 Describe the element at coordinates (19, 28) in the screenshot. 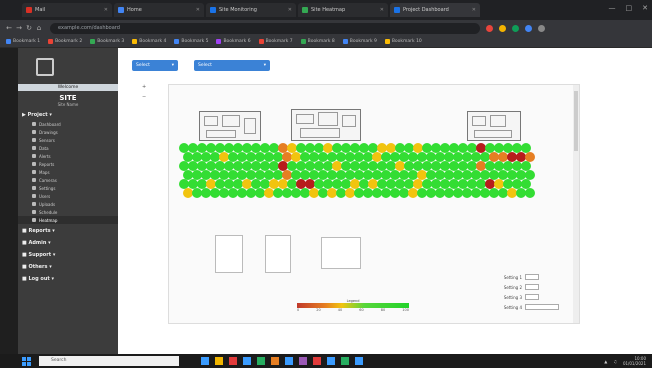

I see `forward-icon: →` at that location.